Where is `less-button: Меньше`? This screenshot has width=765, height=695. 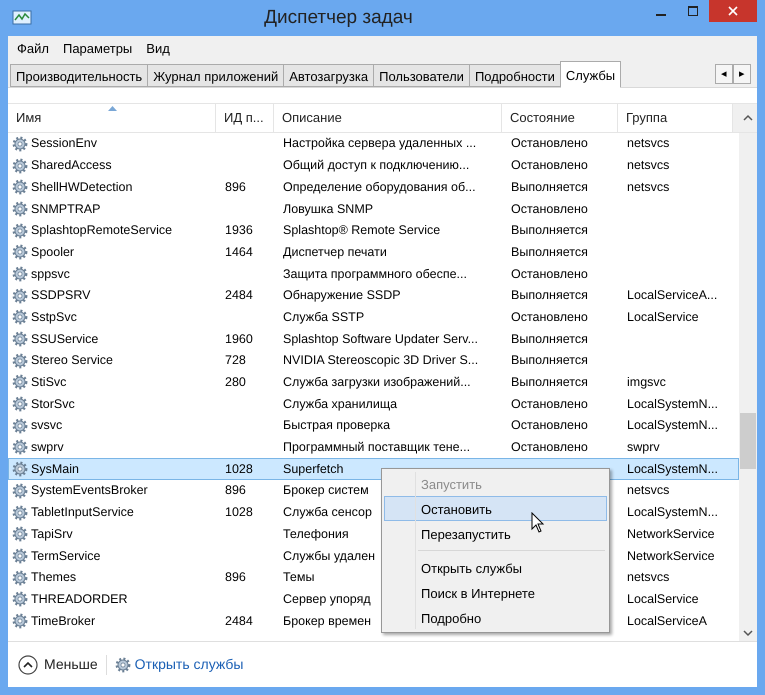 less-button: Меньше is located at coordinates (58, 664).